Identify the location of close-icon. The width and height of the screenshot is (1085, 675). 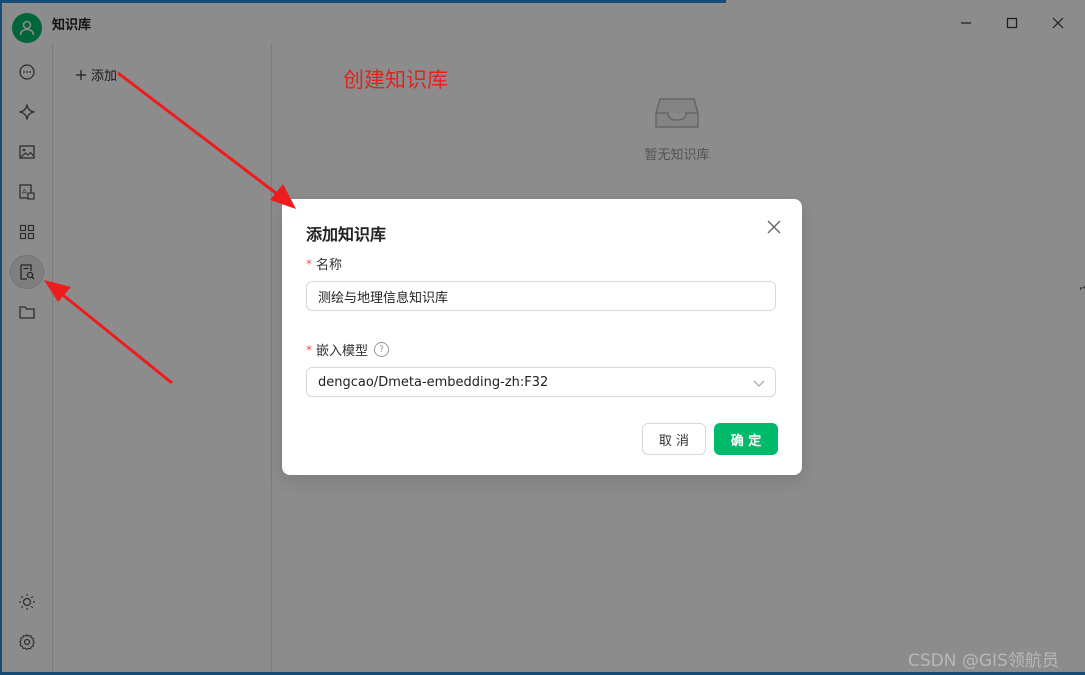
(774, 227).